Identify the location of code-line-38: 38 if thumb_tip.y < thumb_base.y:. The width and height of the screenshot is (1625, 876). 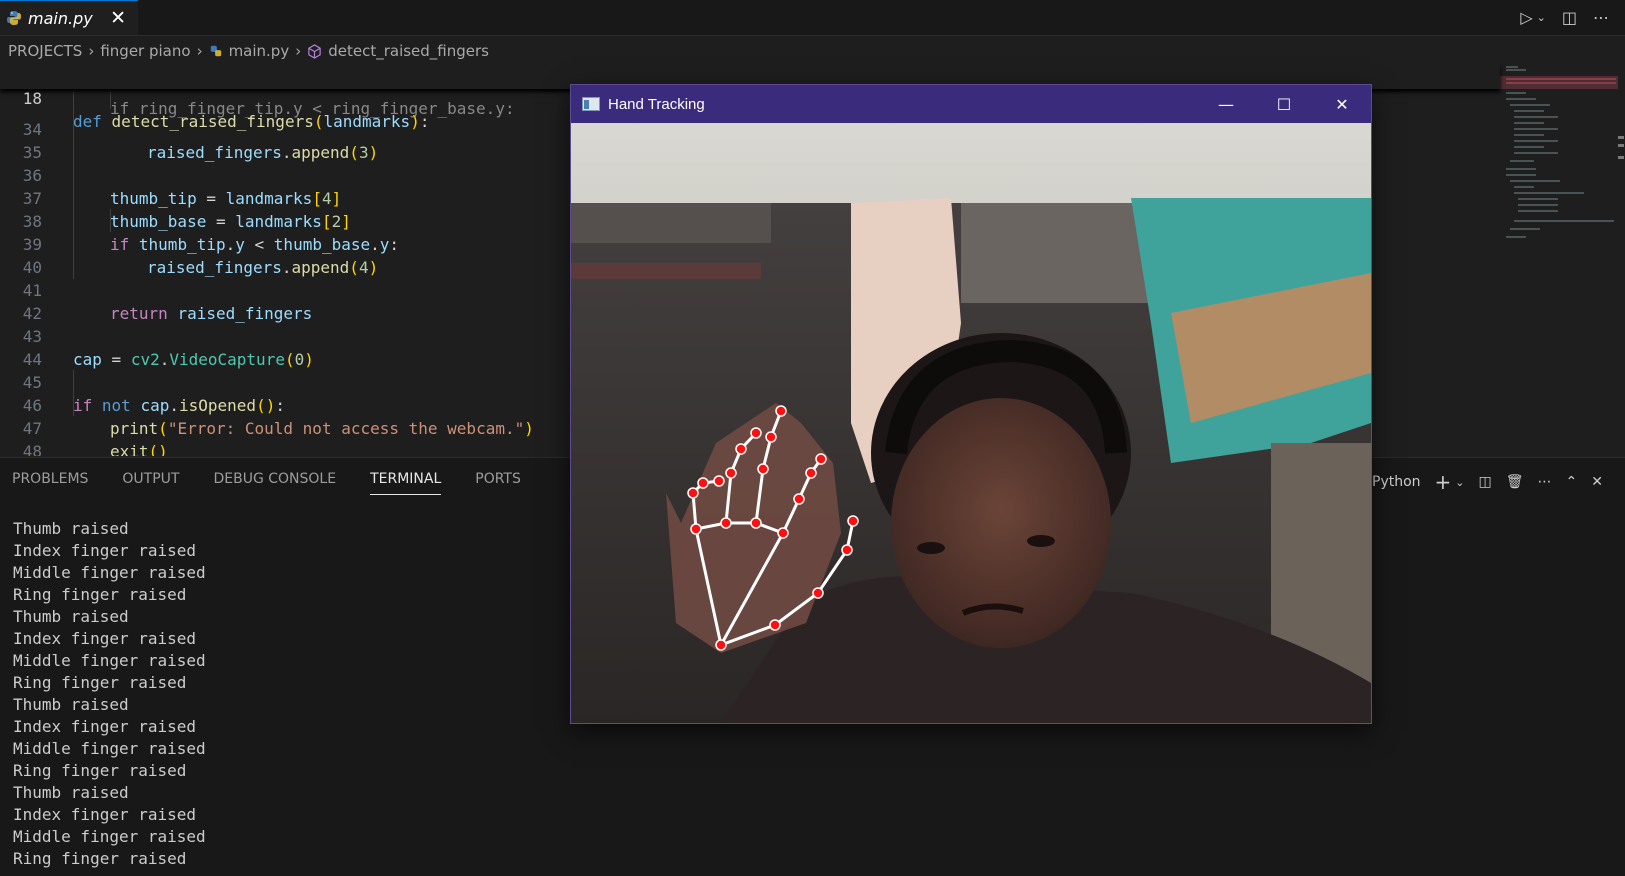
(199, 220).